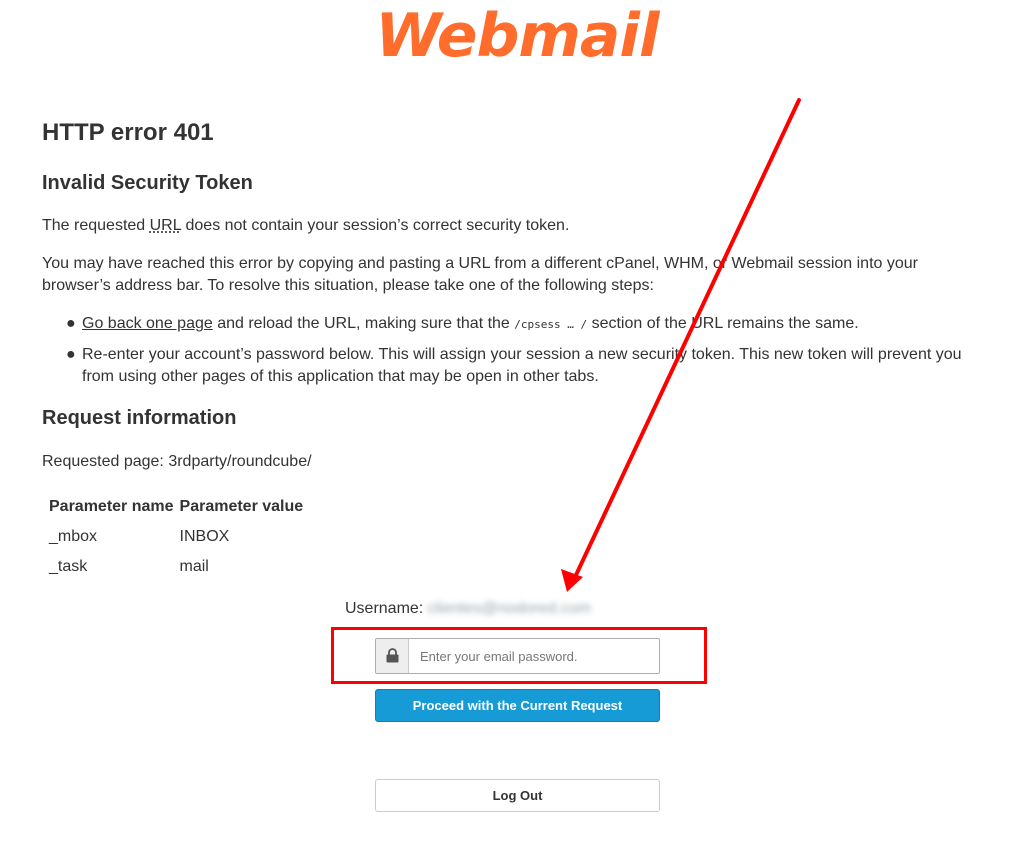  What do you see at coordinates (68, 566) in the screenshot?
I see `param-name: _task` at bounding box center [68, 566].